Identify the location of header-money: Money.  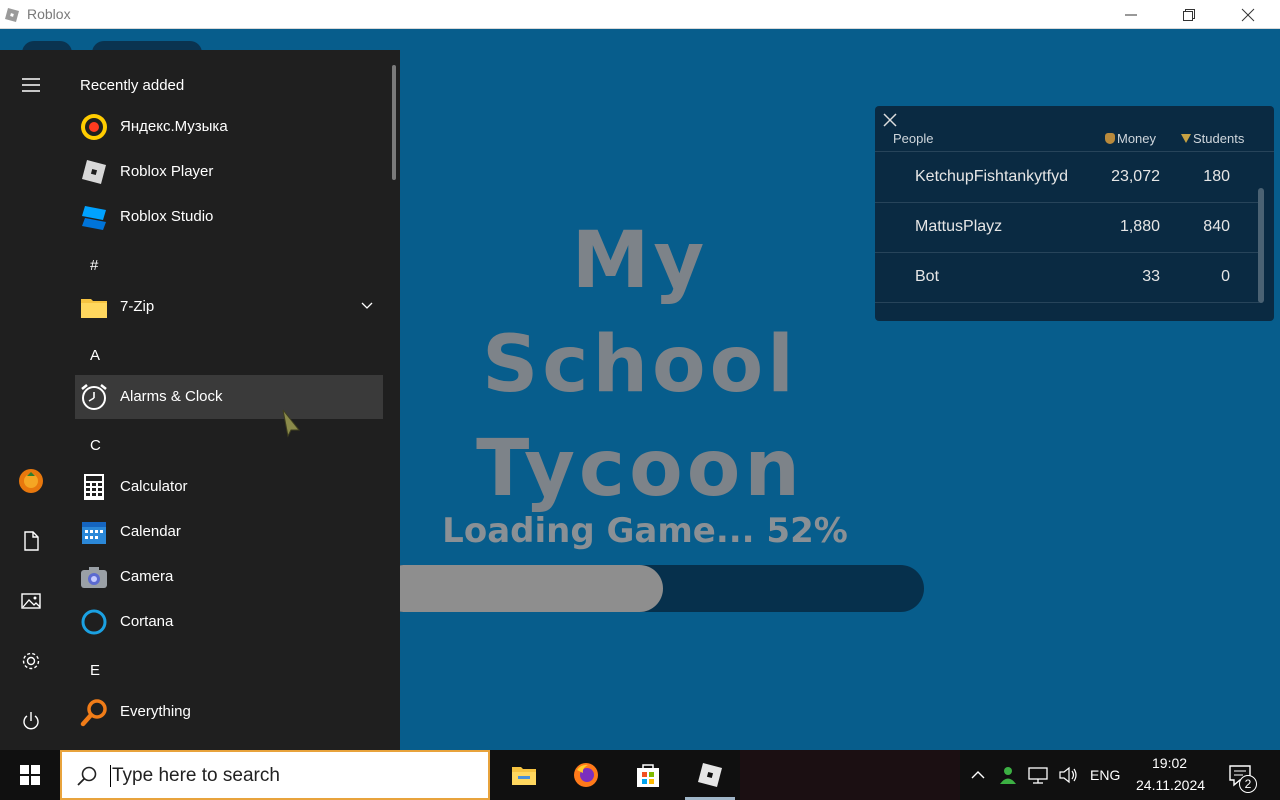
(1130, 138).